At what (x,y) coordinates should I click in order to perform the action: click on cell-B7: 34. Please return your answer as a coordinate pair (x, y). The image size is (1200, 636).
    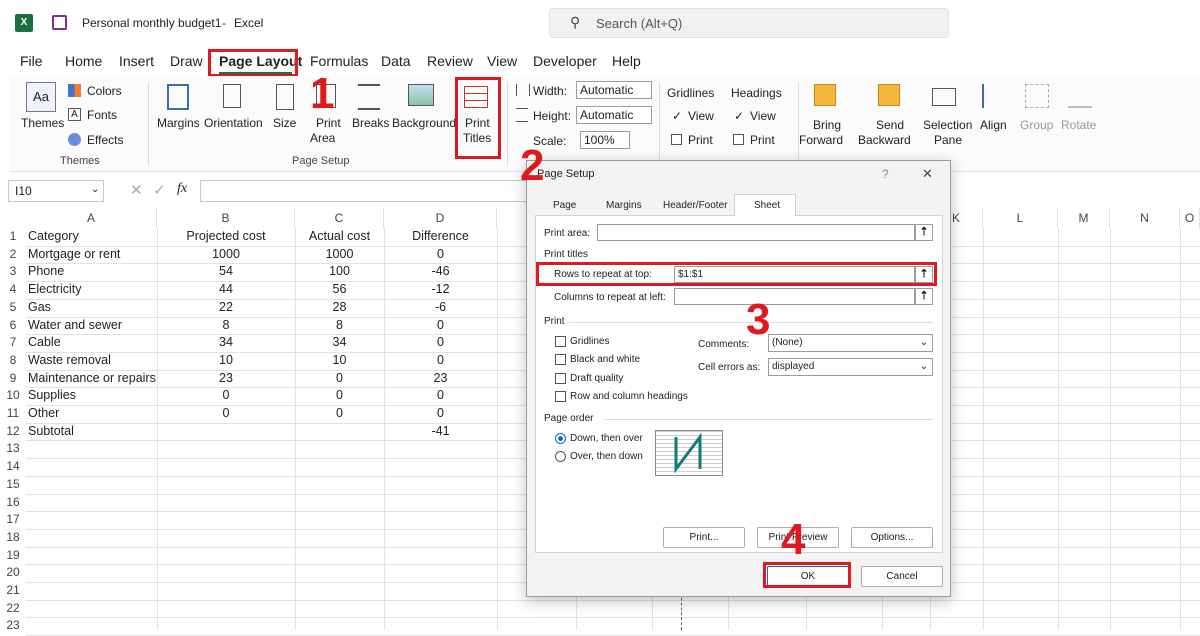
    Looking at the image, I should click on (226, 343).